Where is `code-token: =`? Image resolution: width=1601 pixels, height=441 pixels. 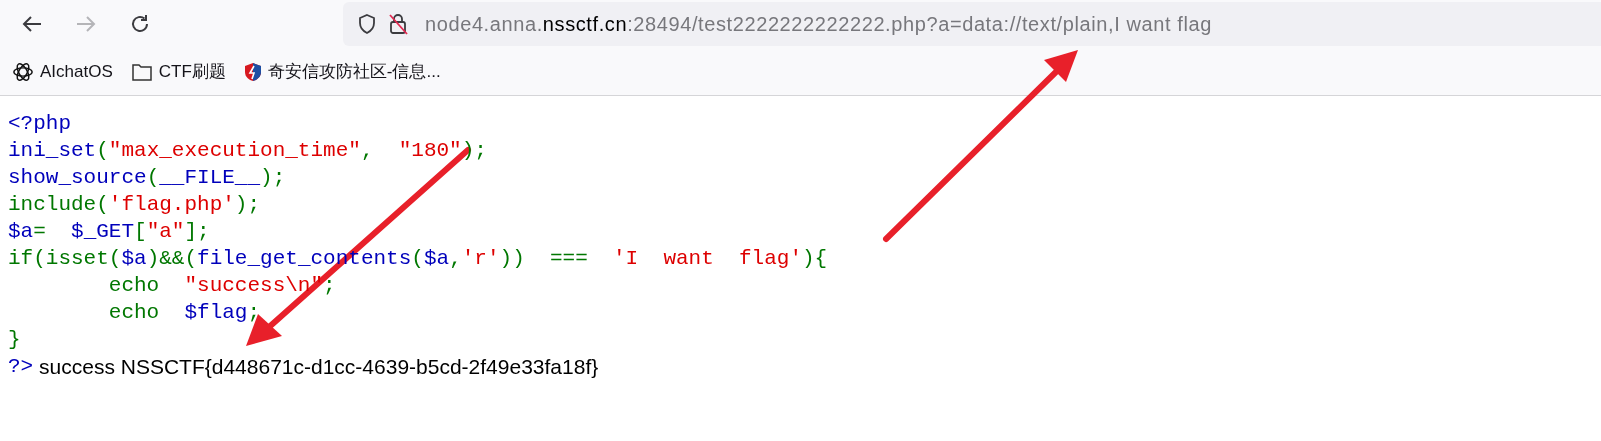
code-token: = is located at coordinates (40, 232).